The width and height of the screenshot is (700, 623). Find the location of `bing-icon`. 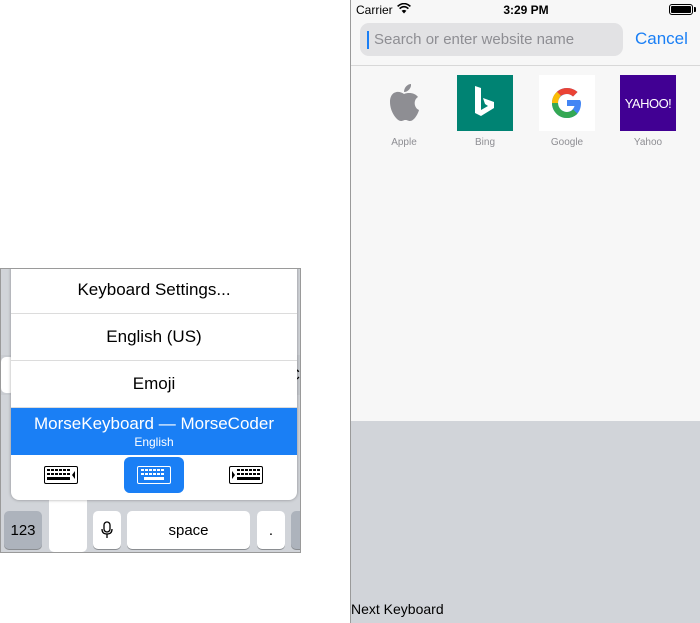

bing-icon is located at coordinates (485, 103).